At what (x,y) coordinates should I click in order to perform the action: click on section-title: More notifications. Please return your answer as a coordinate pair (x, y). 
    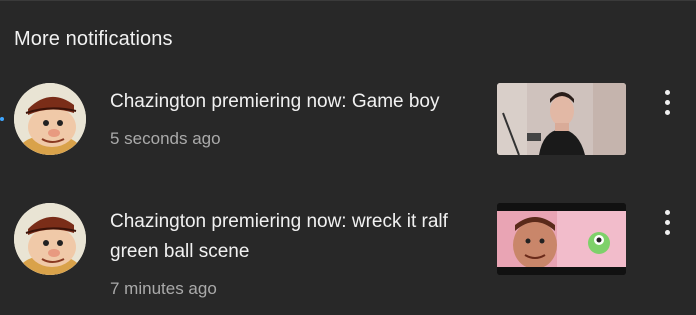
    Looking at the image, I should click on (93, 39).